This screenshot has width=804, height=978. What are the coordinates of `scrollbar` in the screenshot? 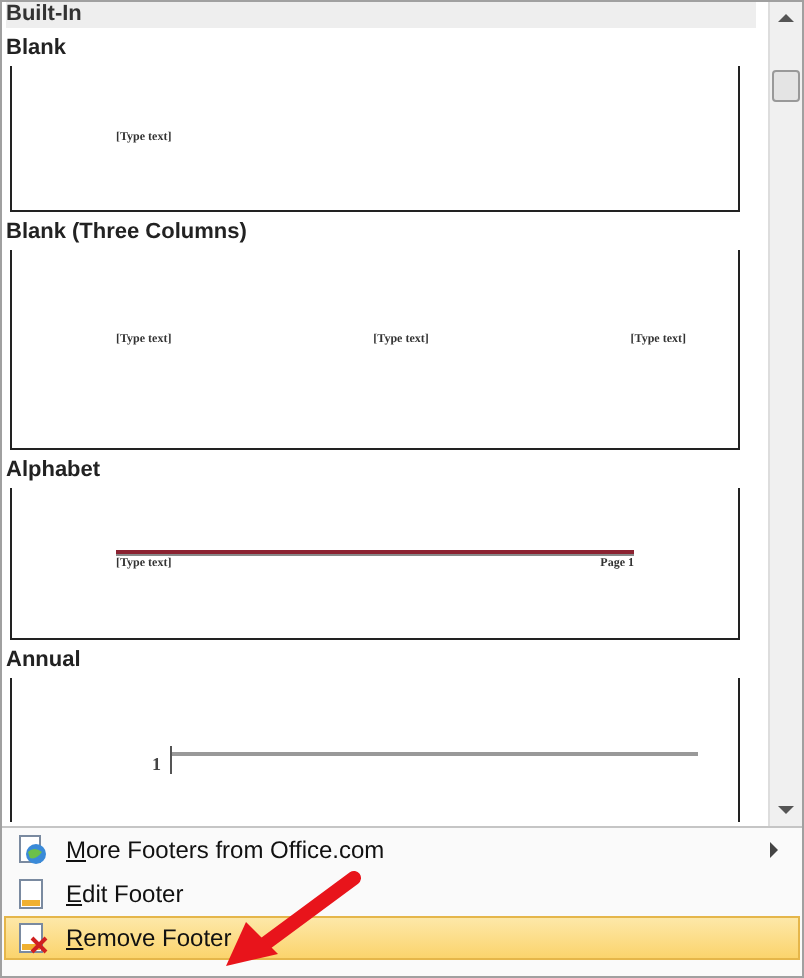 It's located at (785, 414).